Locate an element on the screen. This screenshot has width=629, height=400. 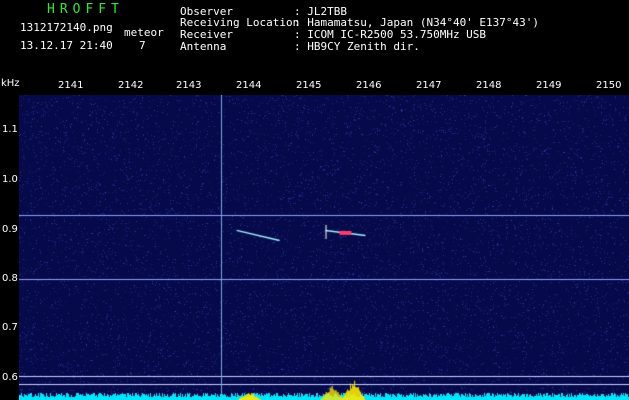
x-tick-label: 2149 is located at coordinates (549, 85).